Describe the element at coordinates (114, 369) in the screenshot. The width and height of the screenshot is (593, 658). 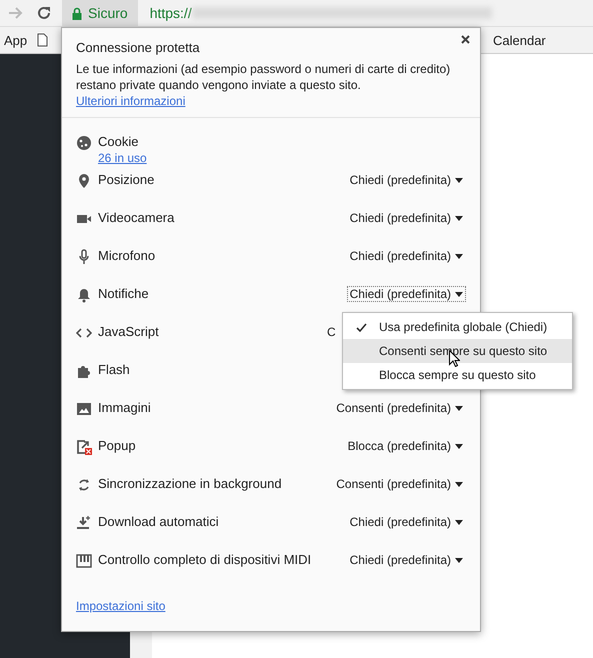
I see `permission-label: Flash` at that location.